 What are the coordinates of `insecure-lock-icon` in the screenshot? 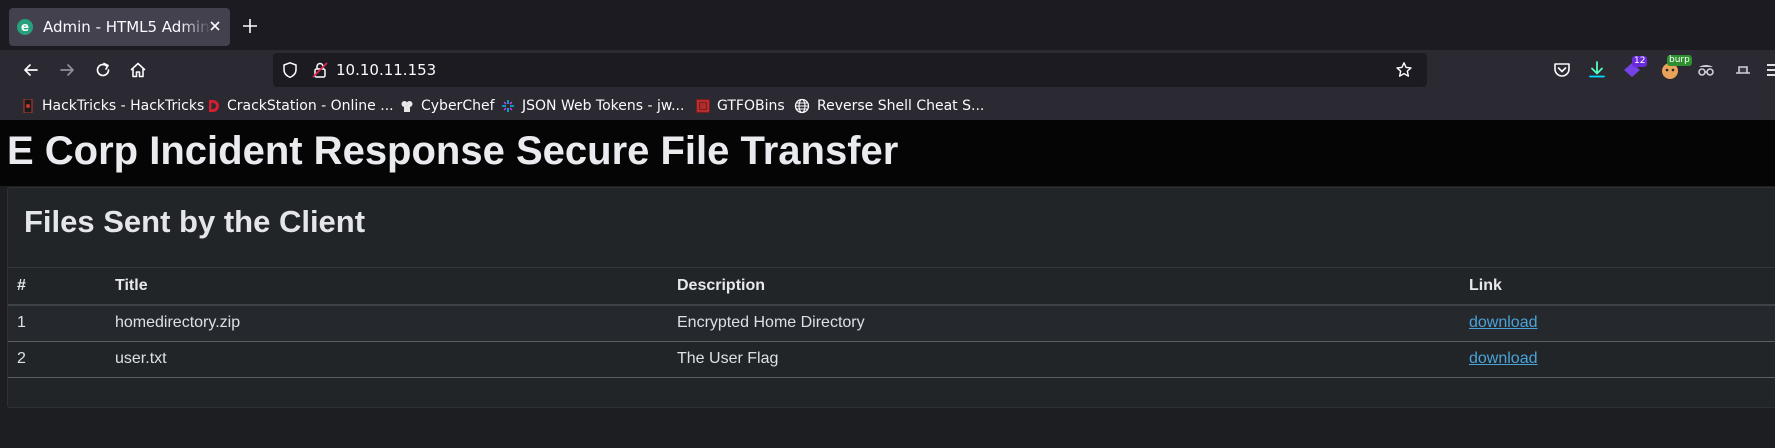 It's located at (320, 70).